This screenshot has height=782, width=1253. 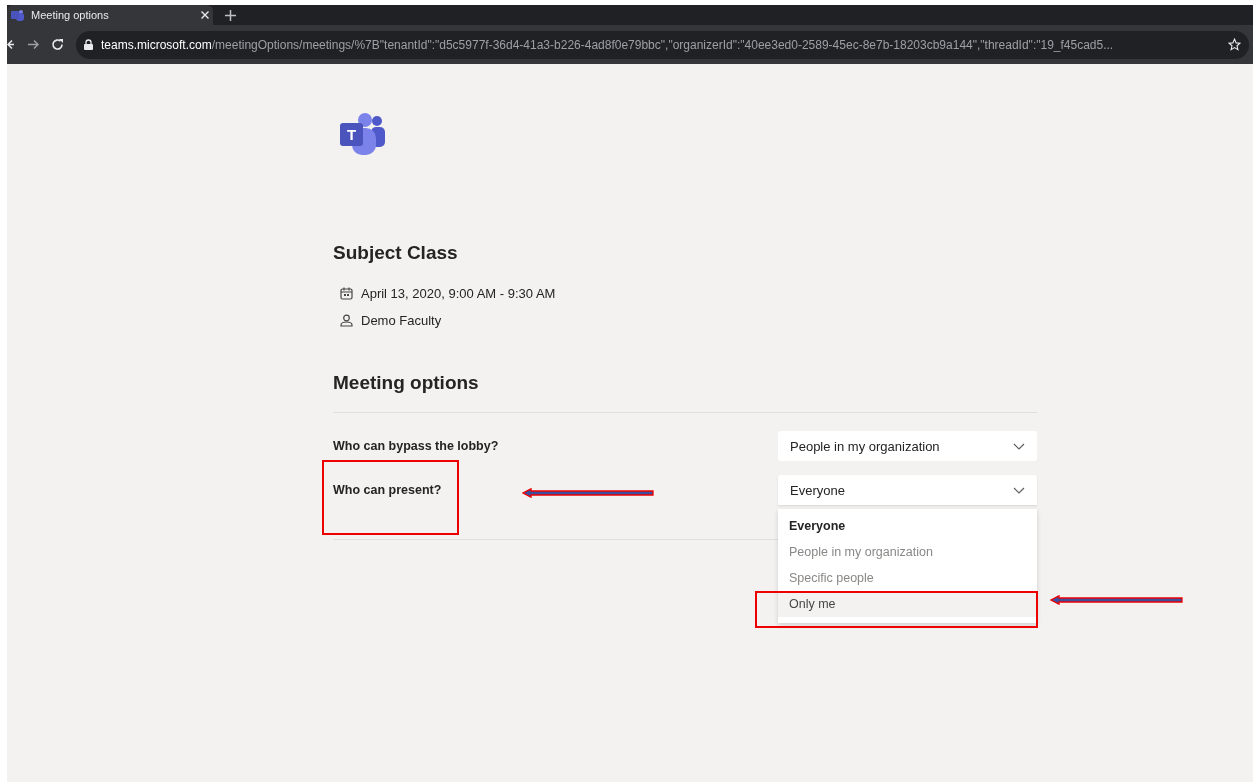 What do you see at coordinates (458, 293) in the screenshot?
I see `meeting-time: April 13, 2020, 9:00 AM - 9:30 AM` at bounding box center [458, 293].